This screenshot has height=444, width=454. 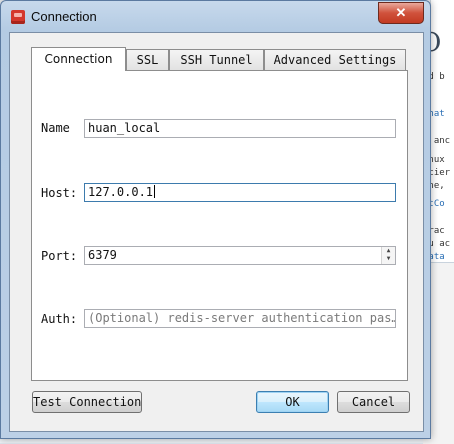 I want to click on window-title: Connection, so click(x=64, y=16).